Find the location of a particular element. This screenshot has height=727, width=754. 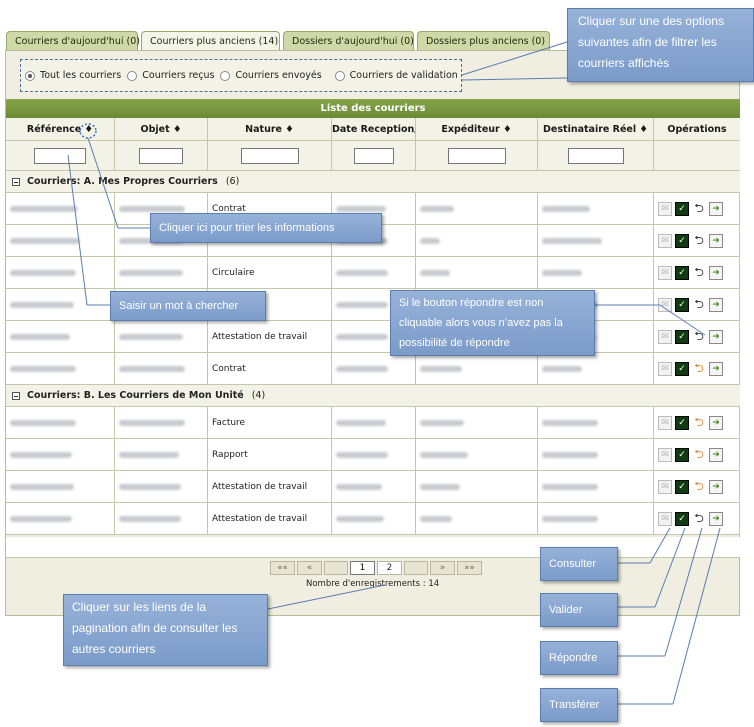

table-row: Facture ✉ ✓ ⮌ ➜ is located at coordinates (373, 423).